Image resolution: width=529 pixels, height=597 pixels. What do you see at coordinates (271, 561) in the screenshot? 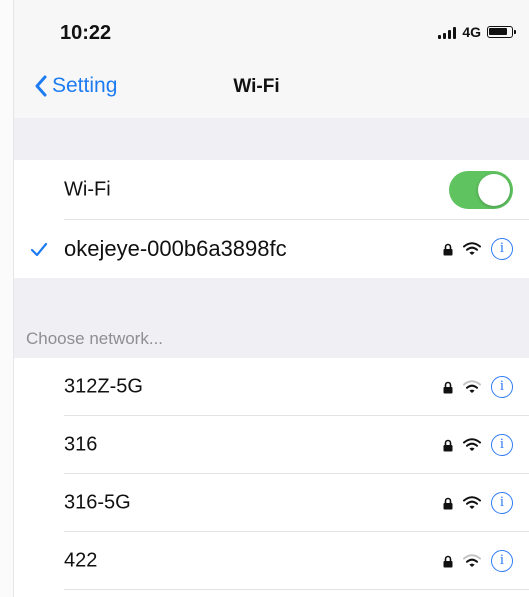
I see `network-row: 422 i` at bounding box center [271, 561].